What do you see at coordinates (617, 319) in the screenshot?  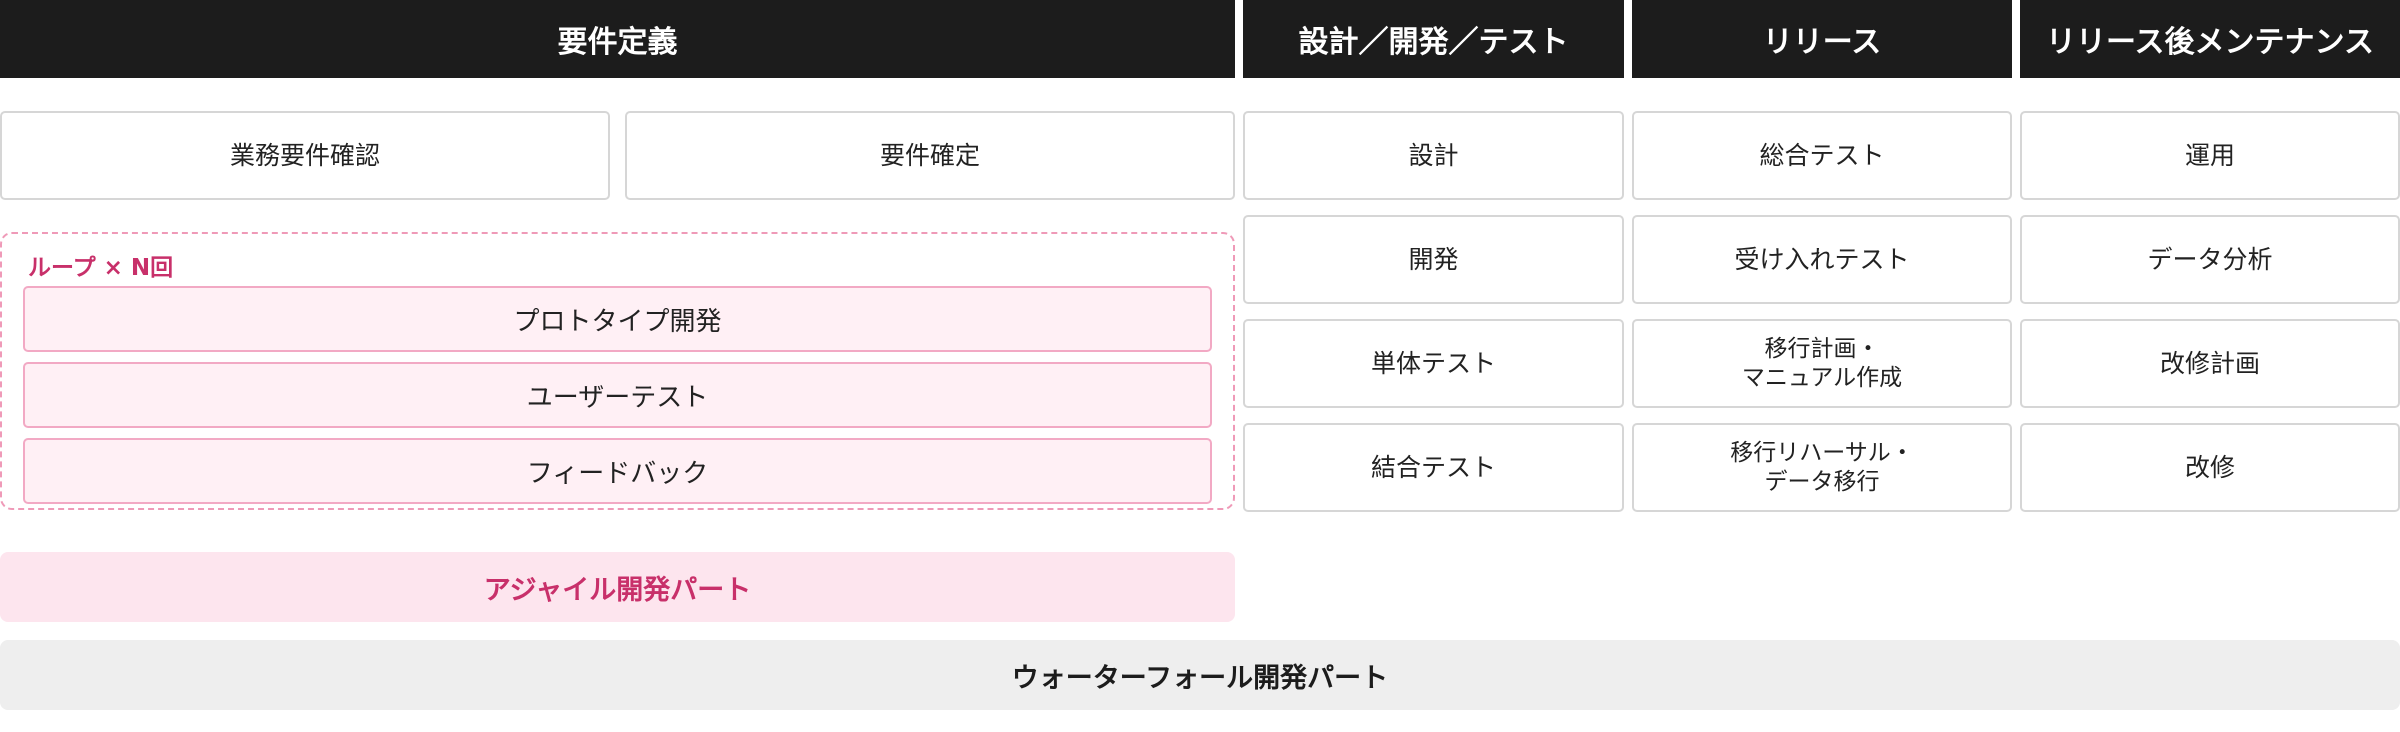 I see `step-prototype-development: プロトタイプ開発` at bounding box center [617, 319].